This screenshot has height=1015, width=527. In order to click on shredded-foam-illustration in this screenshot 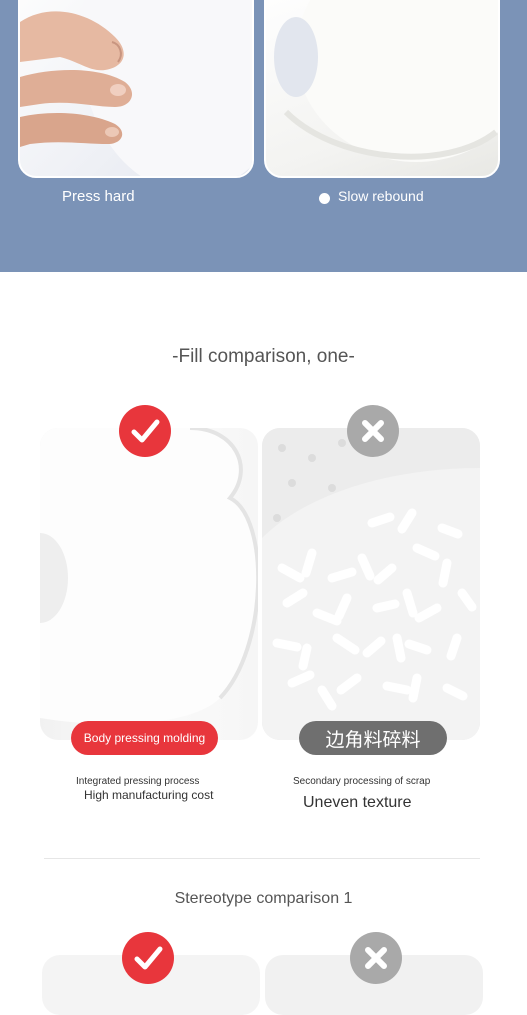, I will do `click(371, 584)`.